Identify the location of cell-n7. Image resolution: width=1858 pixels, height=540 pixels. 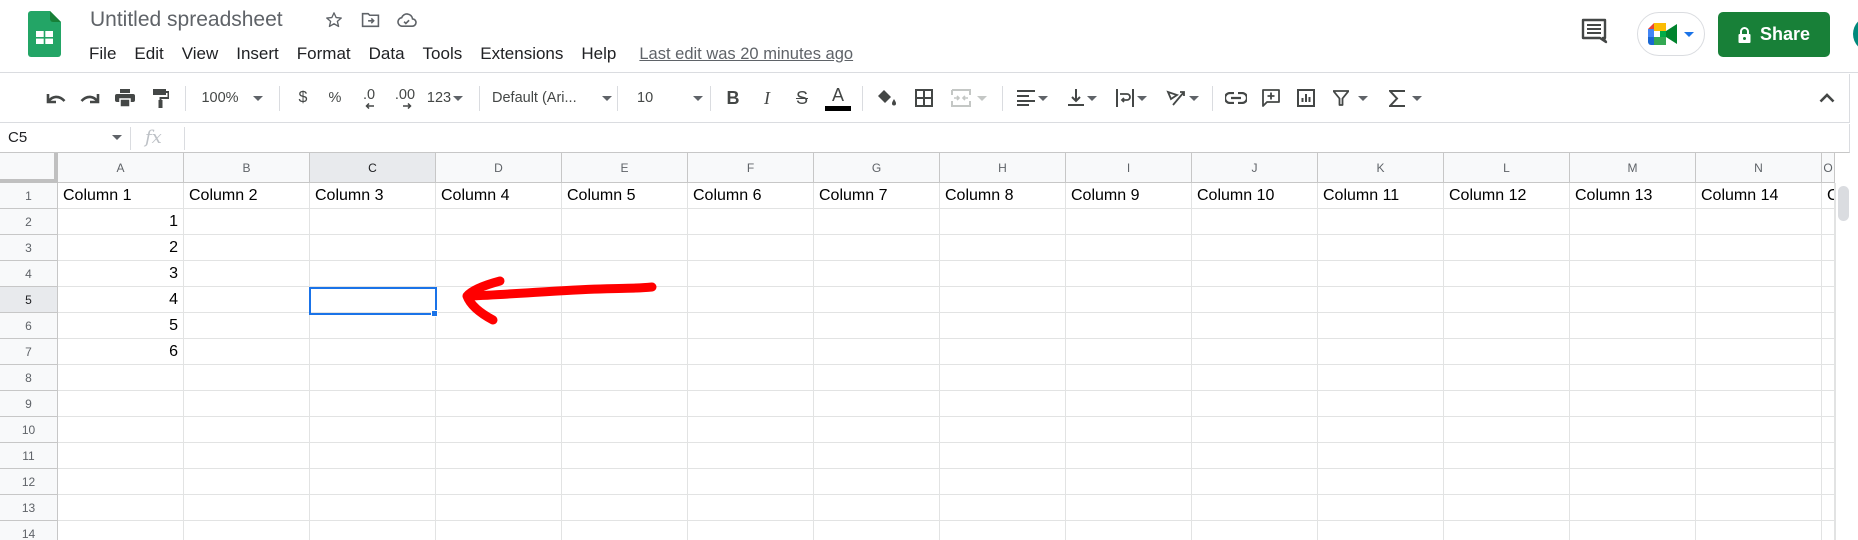
(1759, 352).